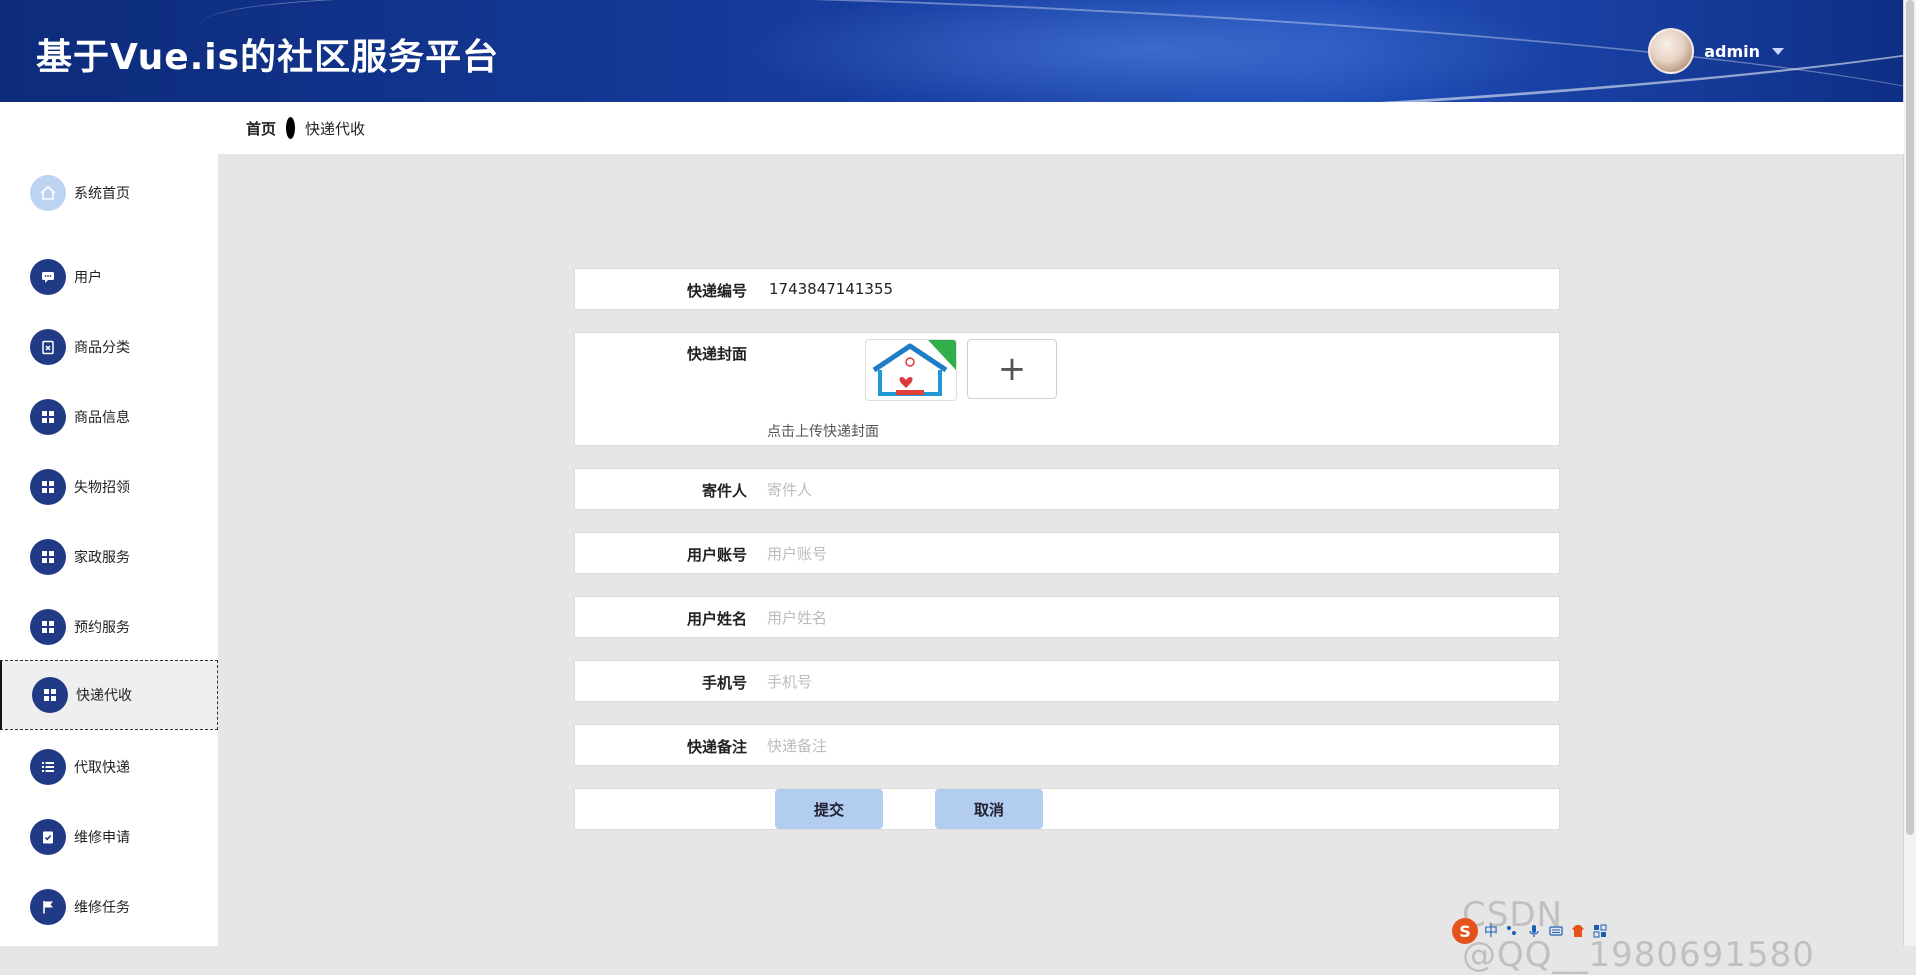 This screenshot has height=975, width=1916. What do you see at coordinates (1067, 289) in the screenshot?
I see `form-row-express-no: 快递编号 1743847141355` at bounding box center [1067, 289].